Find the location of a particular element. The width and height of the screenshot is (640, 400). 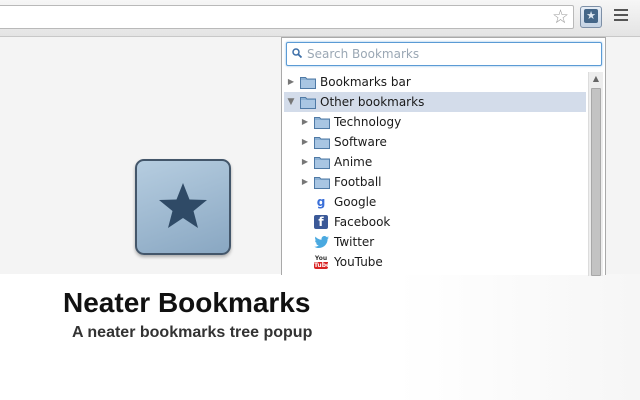

tree-row-facebook: f Facebook is located at coordinates (435, 222).